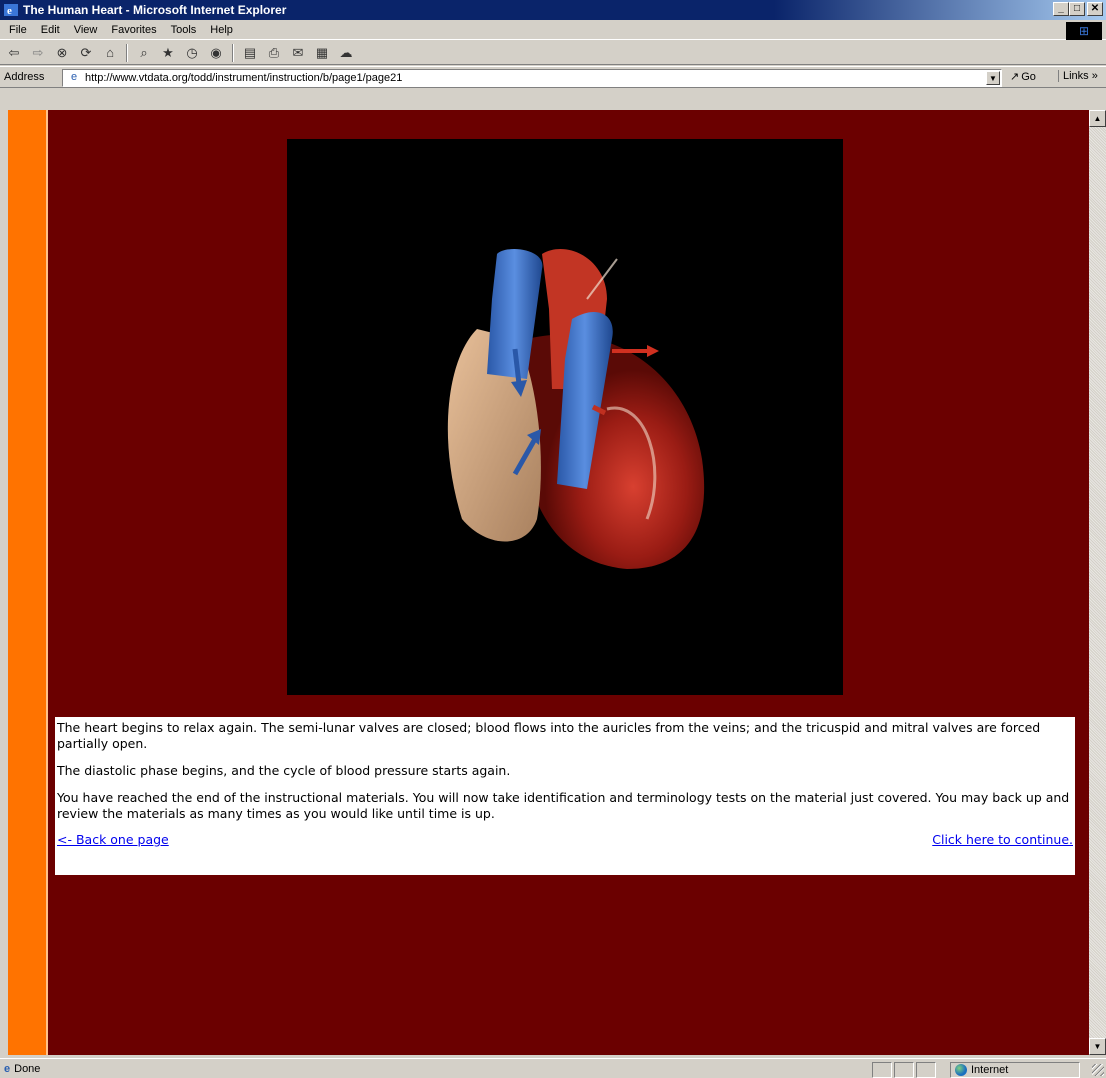  What do you see at coordinates (298, 53) in the screenshot?
I see `mail-icon: ✉` at bounding box center [298, 53].